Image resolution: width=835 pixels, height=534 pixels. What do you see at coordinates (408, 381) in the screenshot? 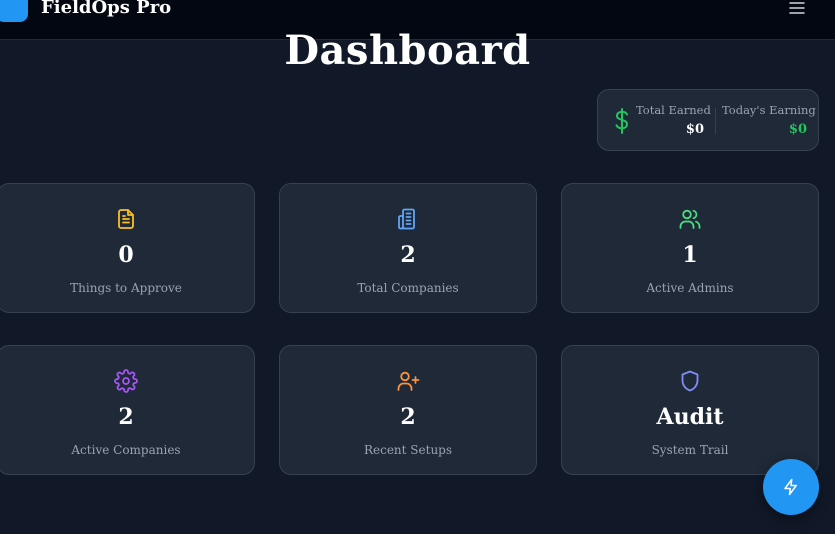
I see `user-plus-icon` at bounding box center [408, 381].